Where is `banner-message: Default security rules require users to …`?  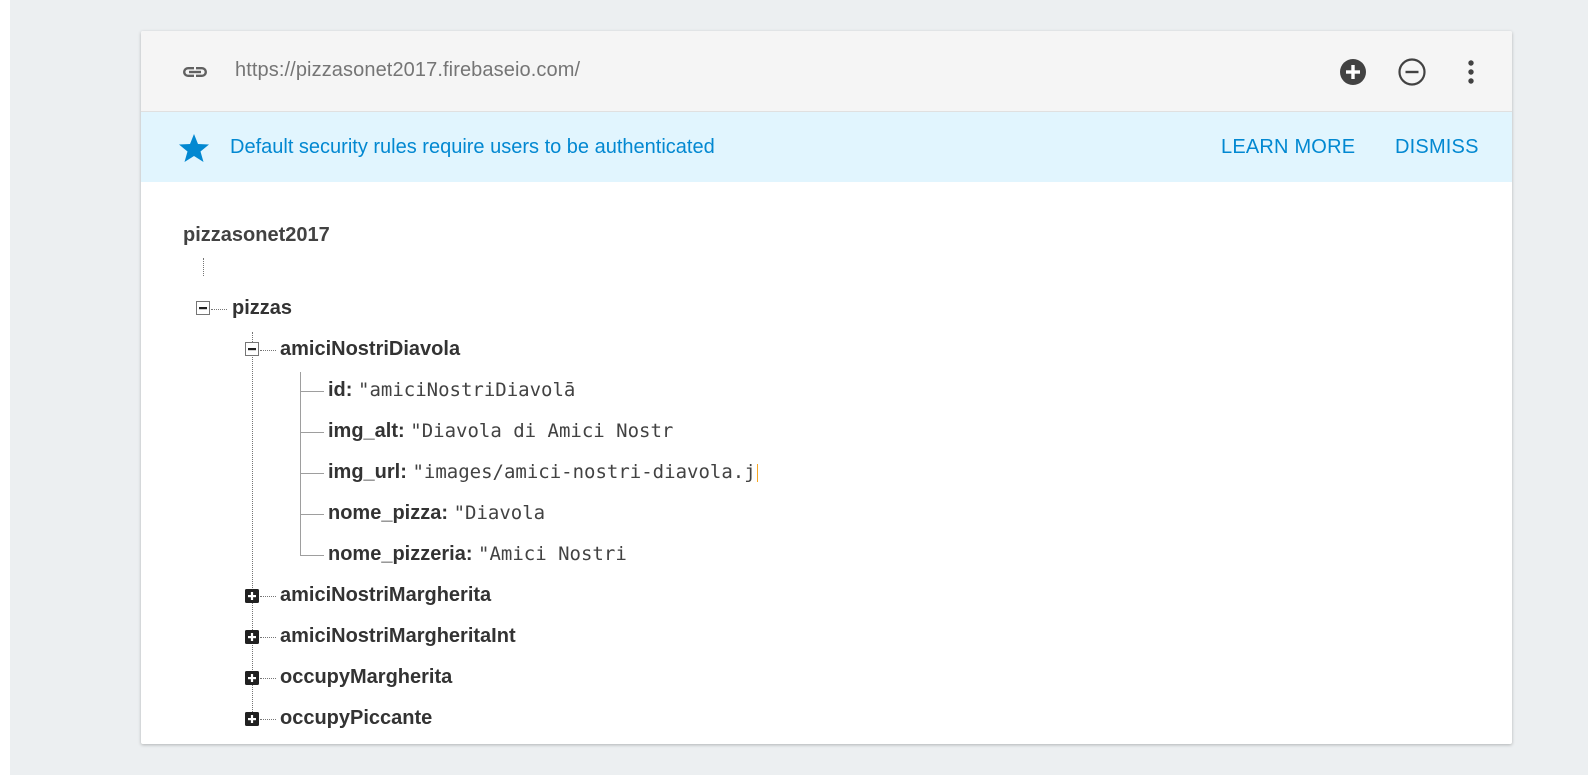 banner-message: Default security rules require users to … is located at coordinates (472, 147).